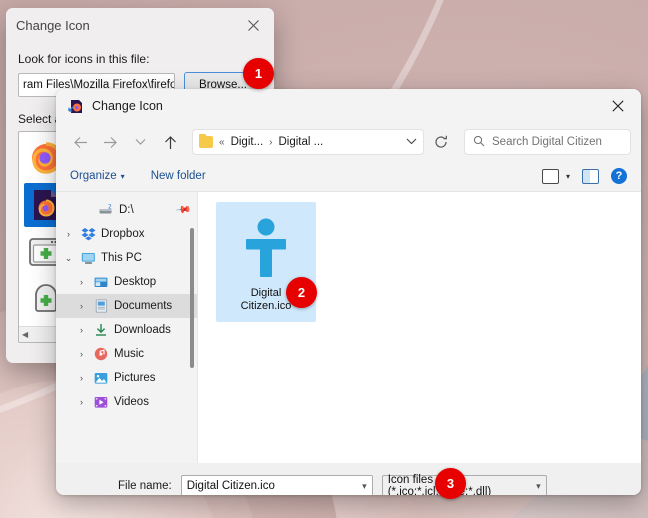 This screenshot has width=648, height=518. I want to click on chevron-down-icon: ⌄, so click(68, 258).